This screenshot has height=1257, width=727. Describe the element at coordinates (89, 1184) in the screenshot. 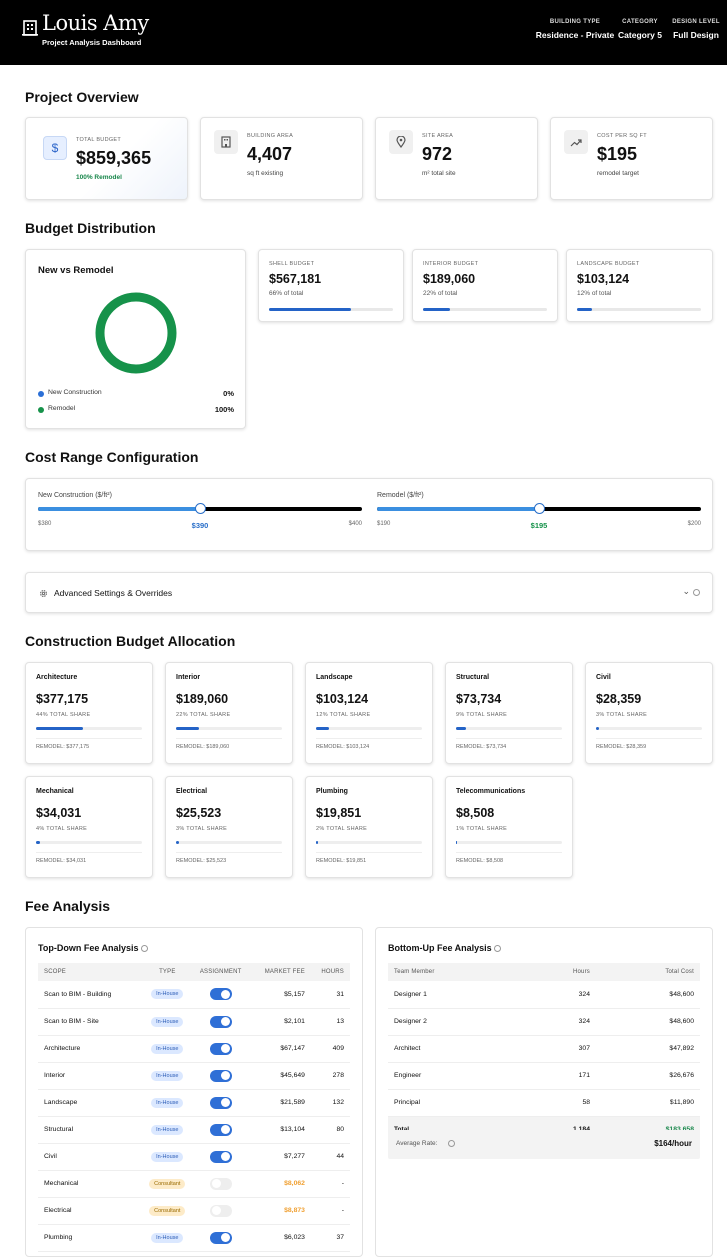

I see `scope-cell: Mechanical` at that location.